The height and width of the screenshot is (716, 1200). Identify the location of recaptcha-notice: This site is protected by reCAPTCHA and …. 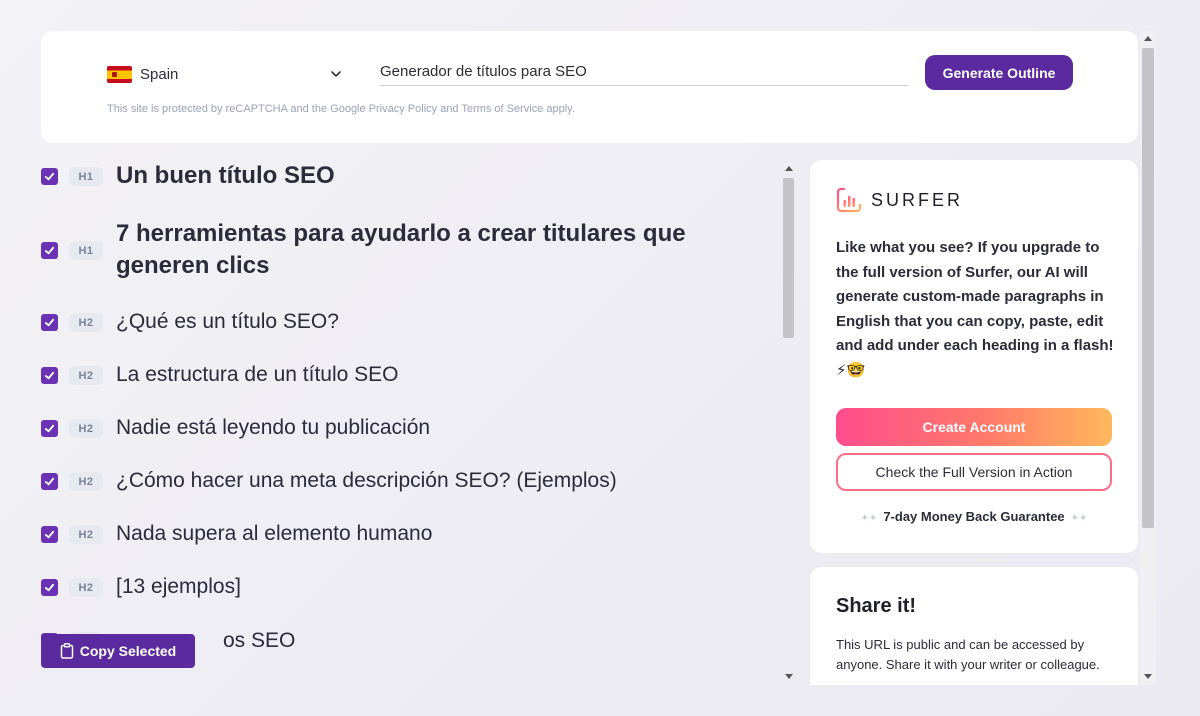
(341, 109).